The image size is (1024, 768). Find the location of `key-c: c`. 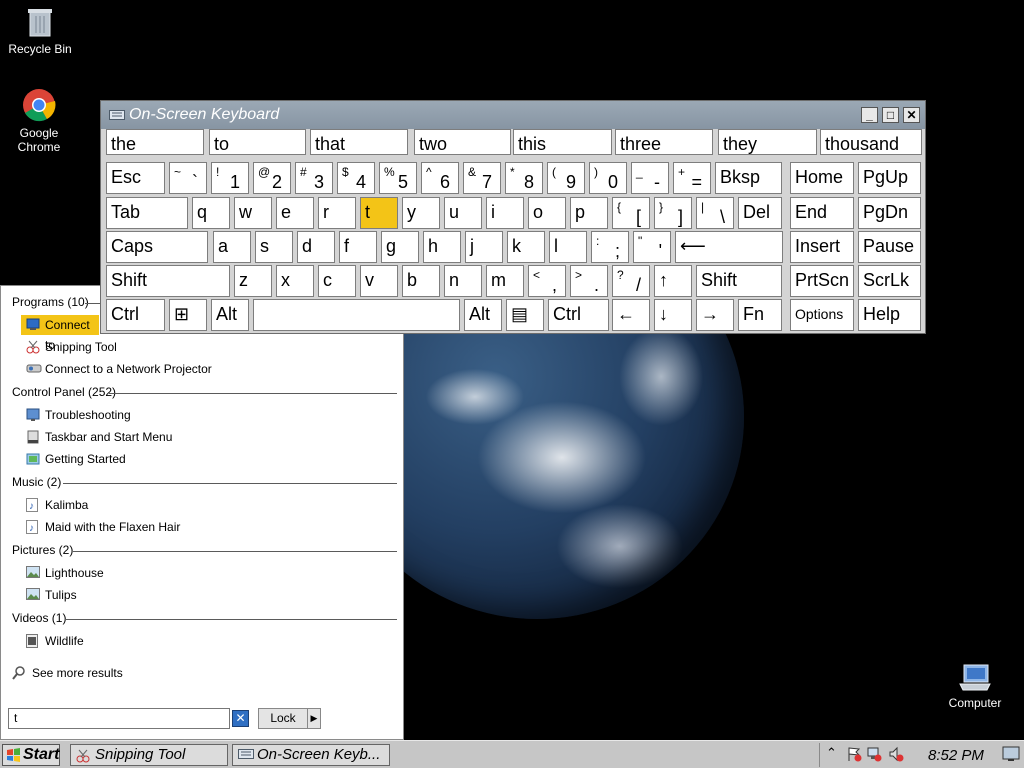

key-c: c is located at coordinates (337, 281).